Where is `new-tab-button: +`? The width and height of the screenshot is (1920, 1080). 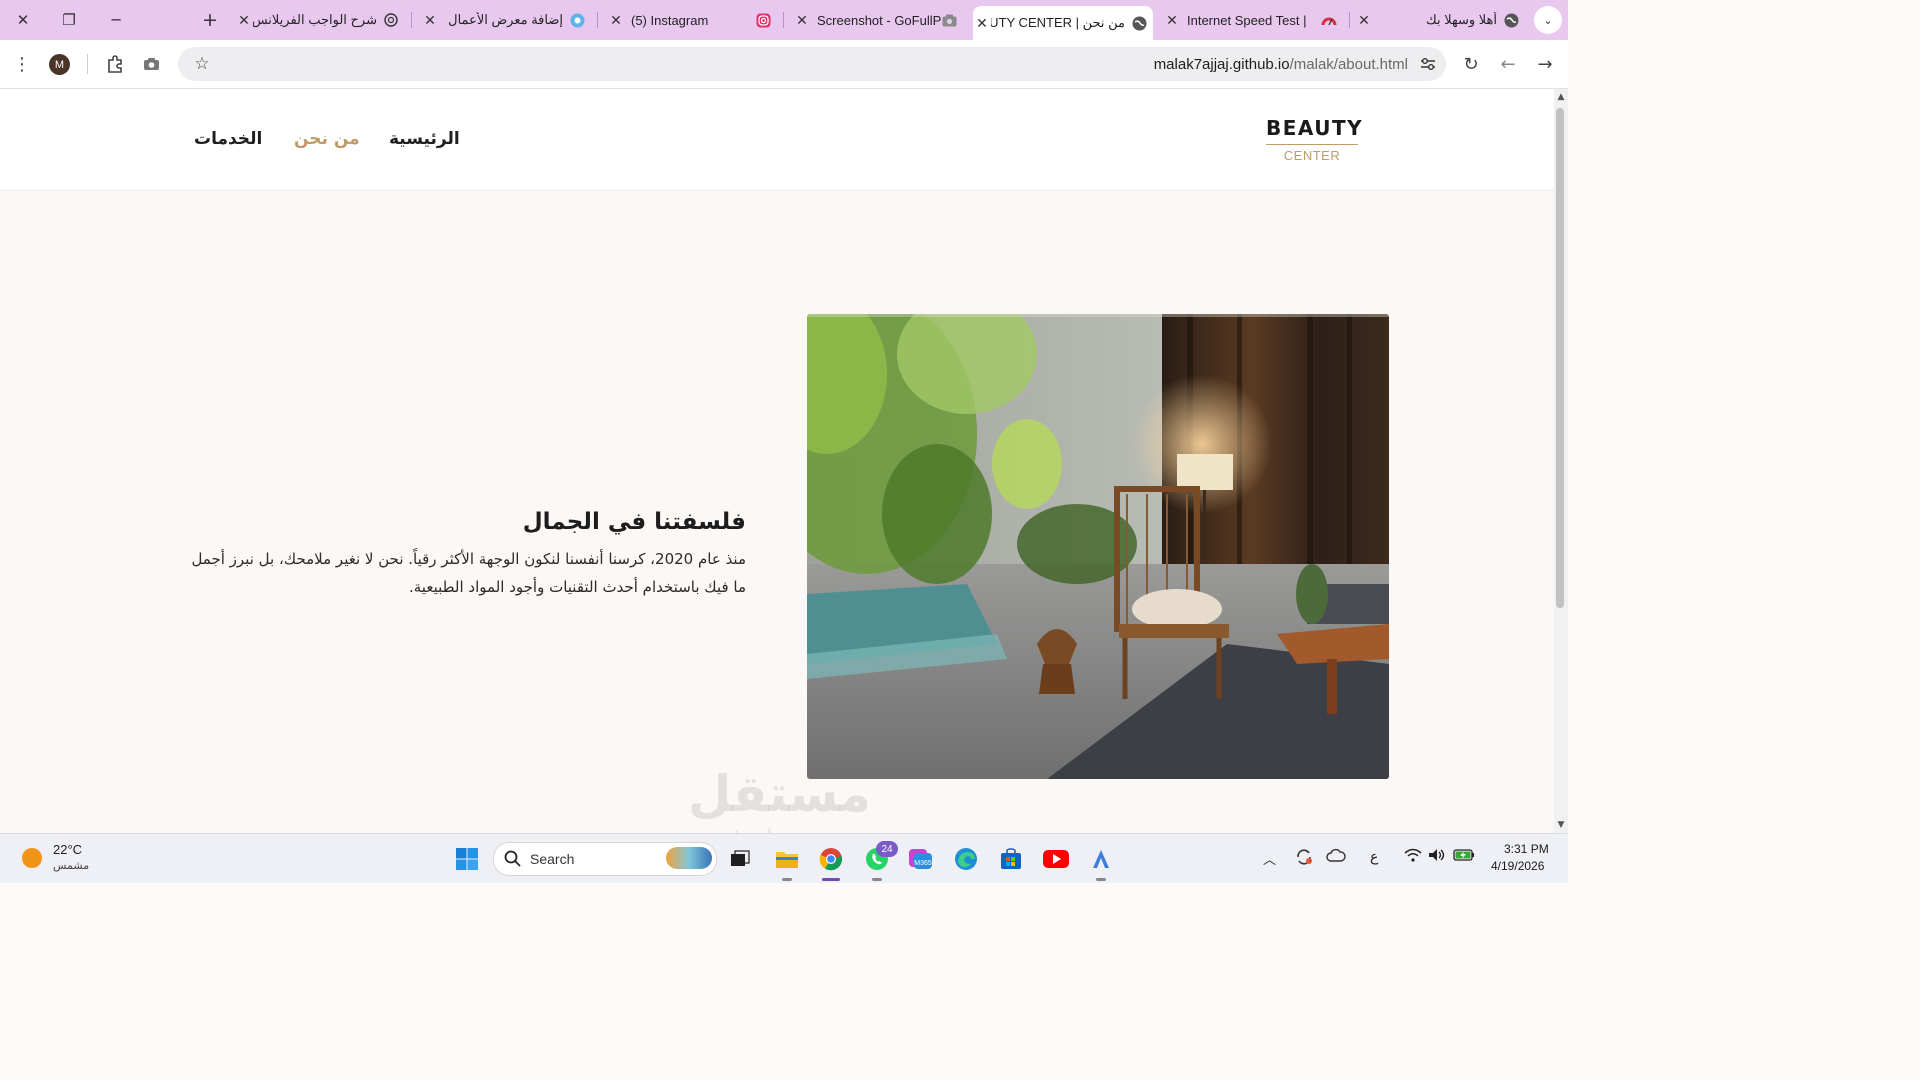
new-tab-button: + is located at coordinates (210, 20).